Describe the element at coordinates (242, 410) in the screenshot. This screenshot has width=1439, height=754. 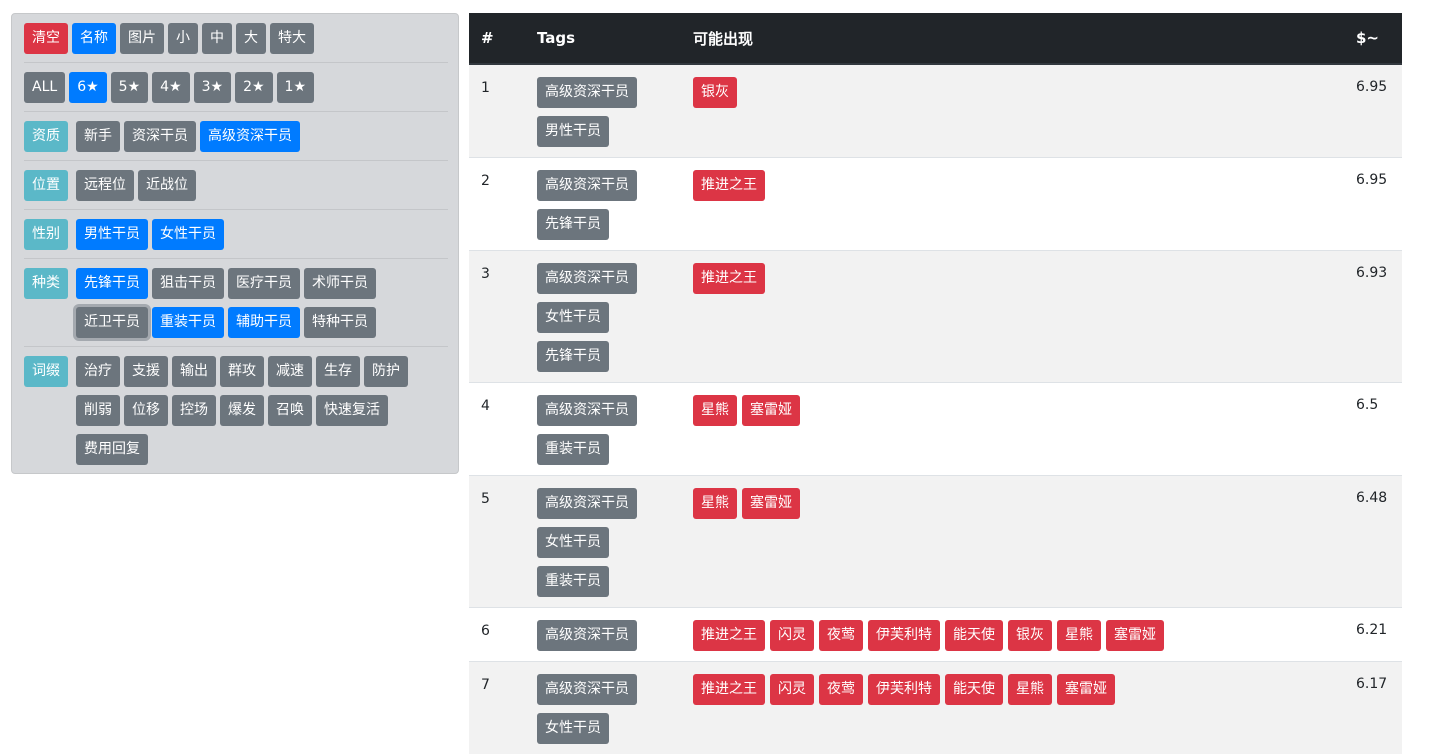
I see `filter-tag-button: 爆发` at that location.